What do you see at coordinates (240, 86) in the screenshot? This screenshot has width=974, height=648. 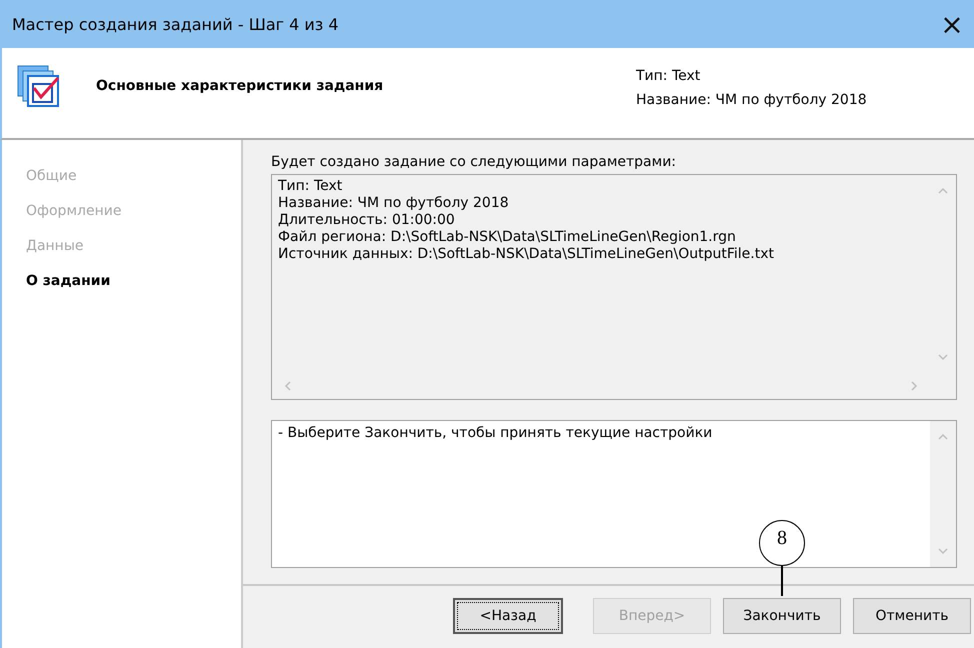 I see `page-heading: Основные характеристики задания` at bounding box center [240, 86].